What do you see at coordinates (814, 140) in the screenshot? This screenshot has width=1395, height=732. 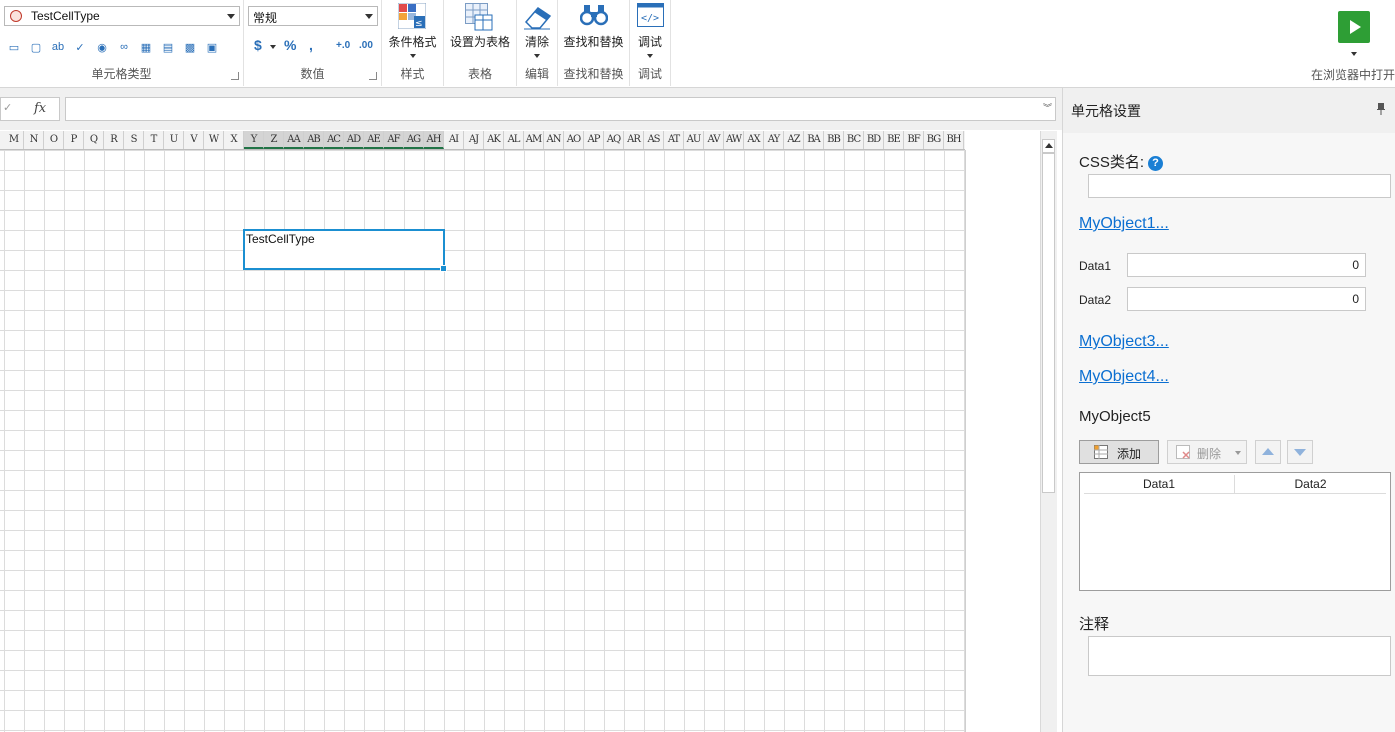 I see `column-header-ba: BA` at bounding box center [814, 140].